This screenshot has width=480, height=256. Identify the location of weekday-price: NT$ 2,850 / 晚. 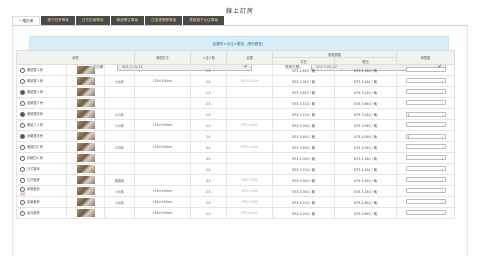
(304, 92).